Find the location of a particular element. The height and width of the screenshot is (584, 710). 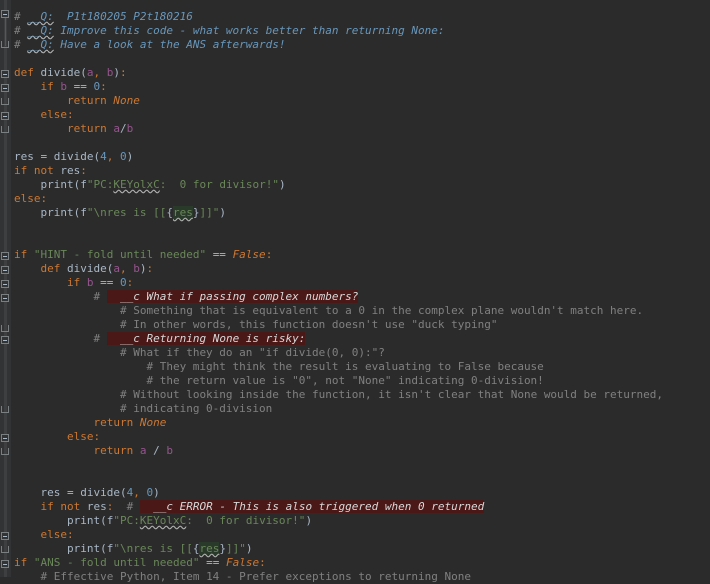

code-line: if "HINT - fold until needed" == False: is located at coordinates (143, 255).